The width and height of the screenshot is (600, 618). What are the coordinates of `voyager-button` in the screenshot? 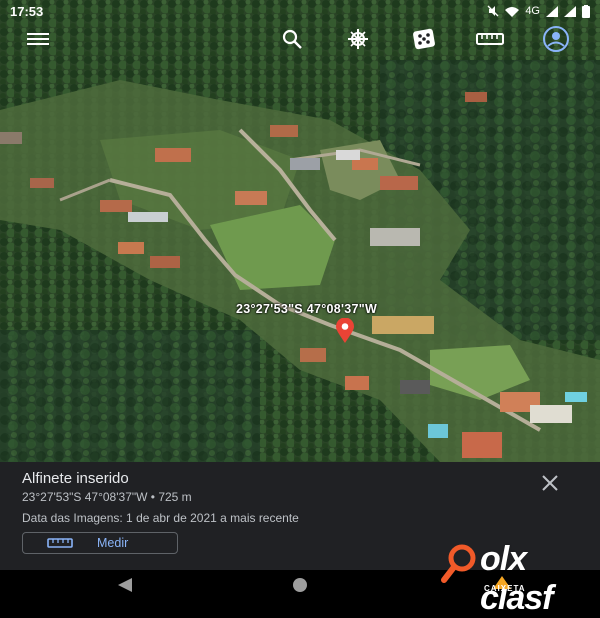 It's located at (358, 39).